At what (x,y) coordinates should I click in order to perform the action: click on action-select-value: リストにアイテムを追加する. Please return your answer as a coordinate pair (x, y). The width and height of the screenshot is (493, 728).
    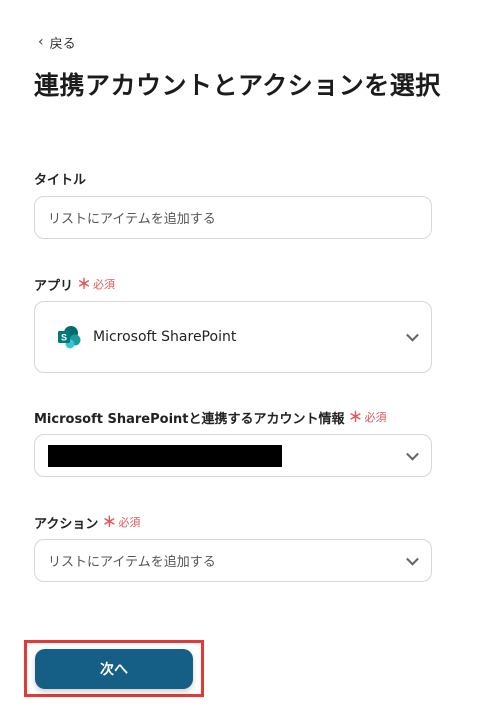
    Looking at the image, I should click on (132, 562).